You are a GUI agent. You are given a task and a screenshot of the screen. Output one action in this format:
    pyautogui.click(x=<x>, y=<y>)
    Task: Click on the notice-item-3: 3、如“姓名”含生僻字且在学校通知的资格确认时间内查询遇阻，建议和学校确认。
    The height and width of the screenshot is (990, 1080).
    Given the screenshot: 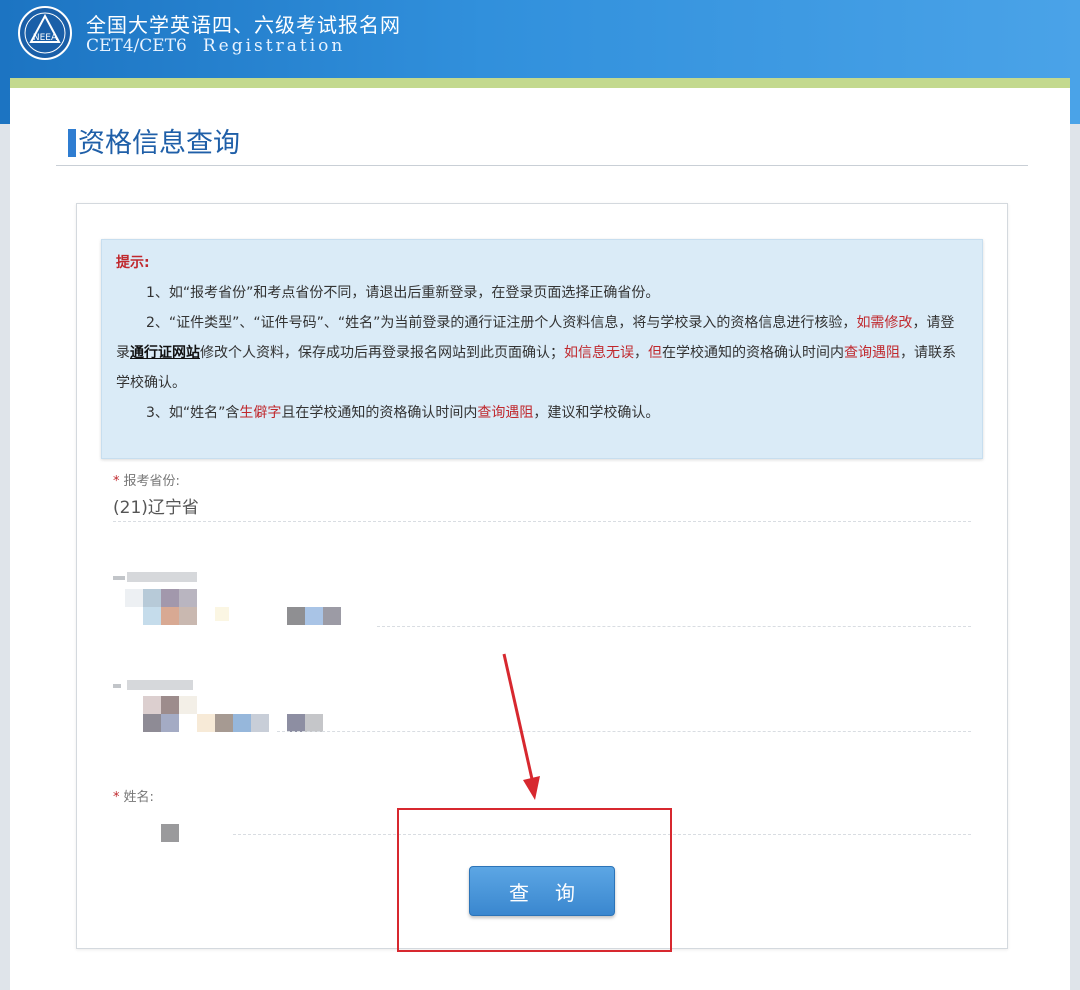 What is the action you would take?
    pyautogui.click(x=403, y=413)
    